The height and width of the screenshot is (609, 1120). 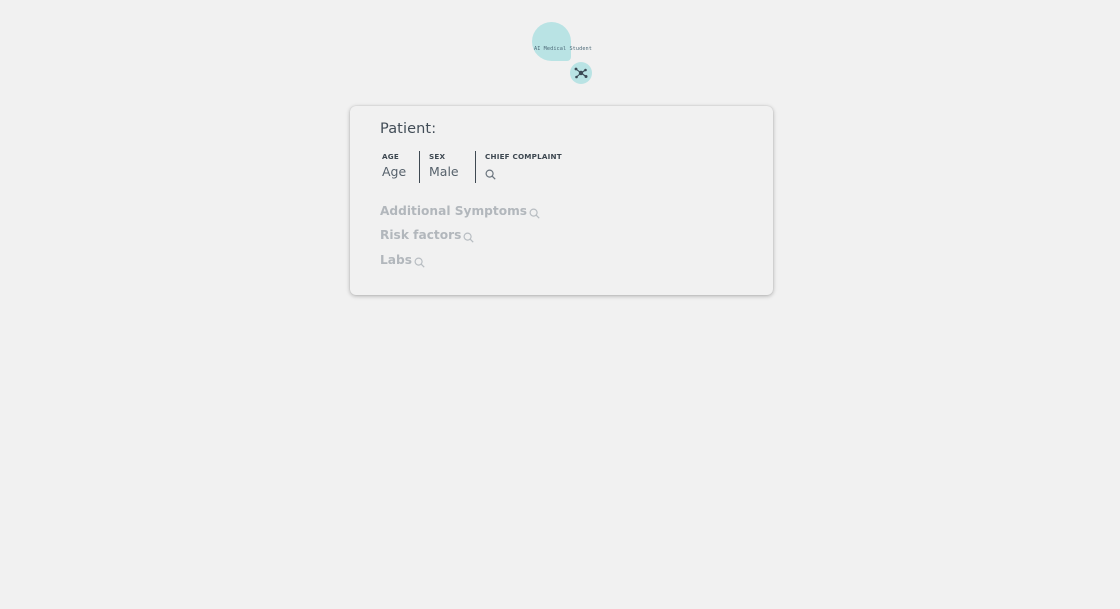 I want to click on risk-factors-section: Risk factors, so click(x=427, y=237).